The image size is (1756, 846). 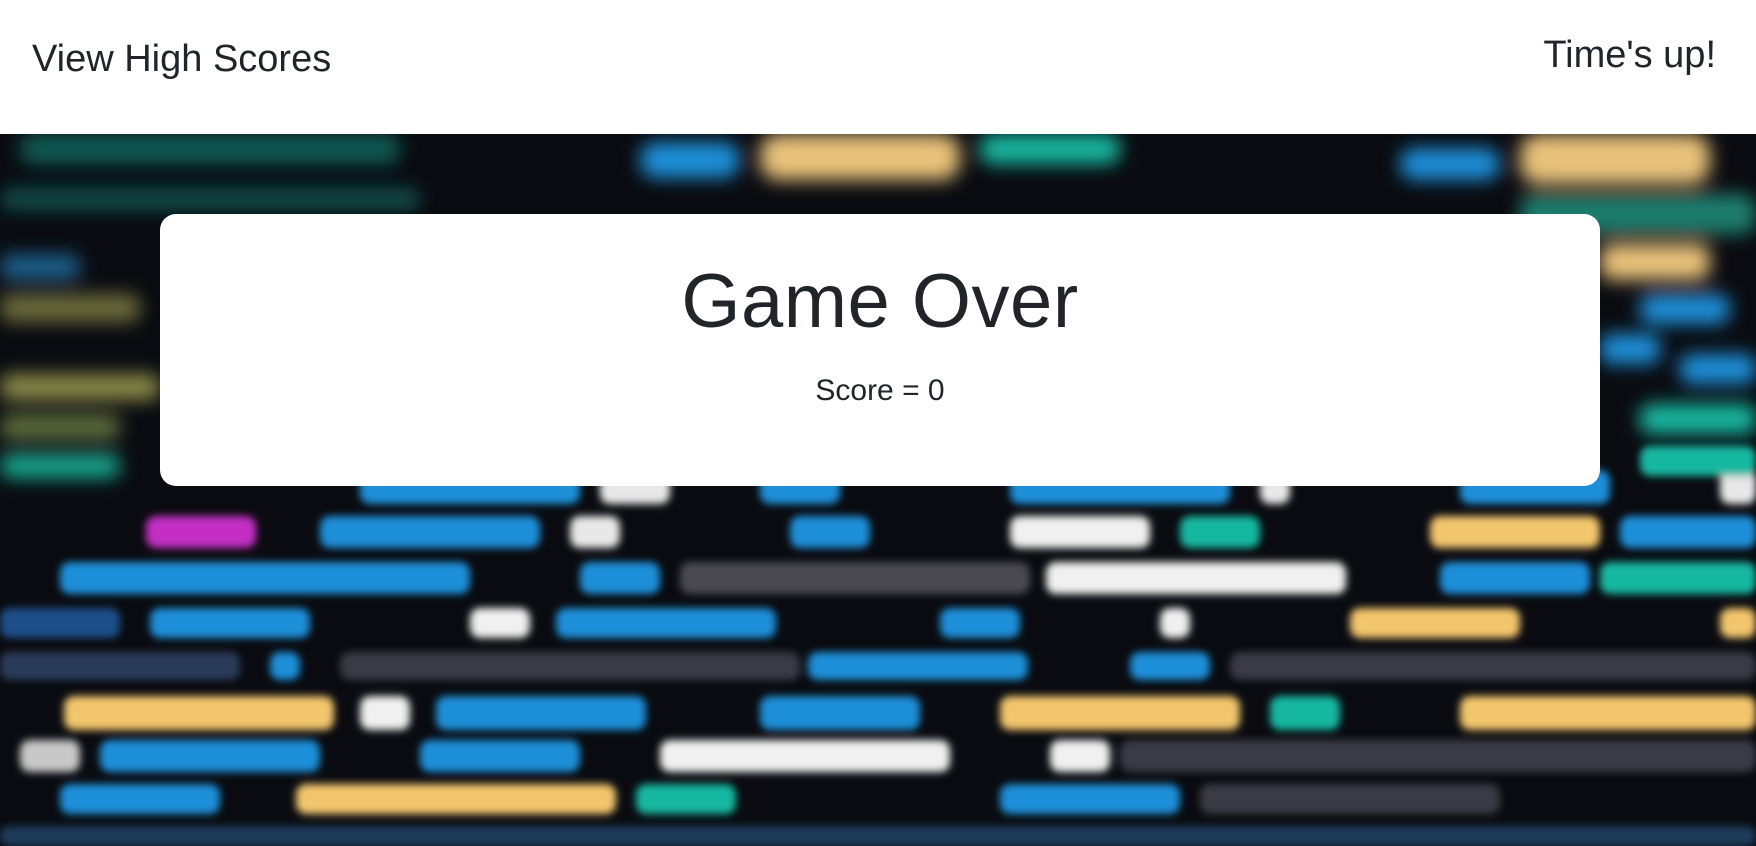 I want to click on game-over-title: Game Over, so click(x=880, y=301).